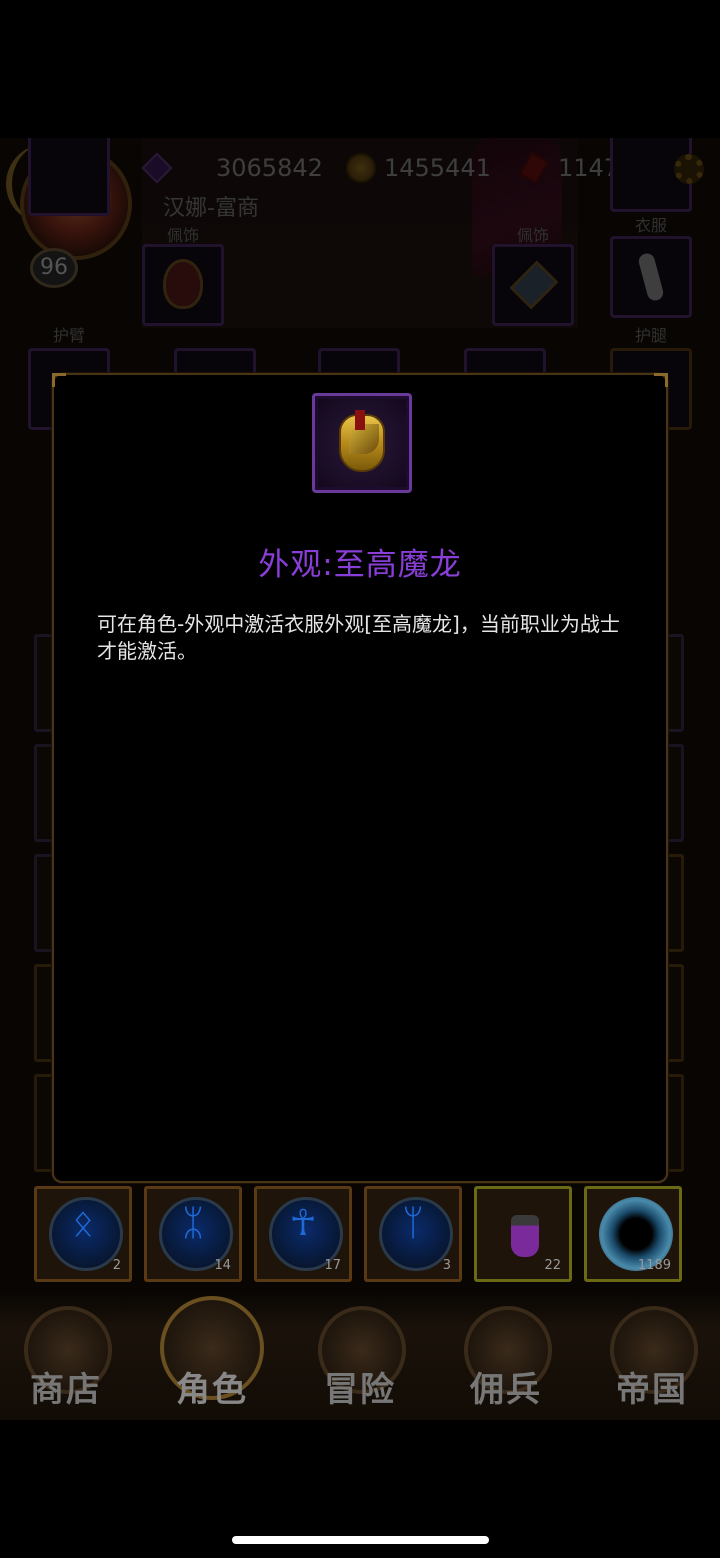 The height and width of the screenshot is (1558, 720). Describe the element at coordinates (650, 335) in the screenshot. I see `legguard-label: 护腿` at that location.